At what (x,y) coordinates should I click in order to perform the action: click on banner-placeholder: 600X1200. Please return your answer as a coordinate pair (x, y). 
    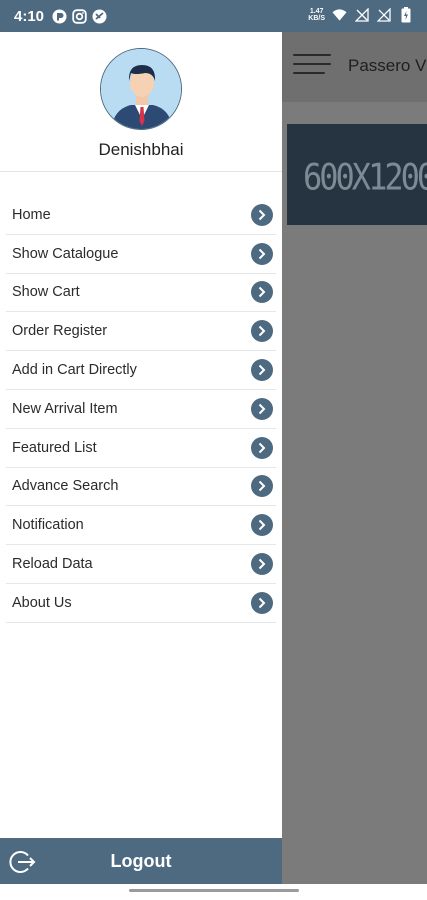
    Looking at the image, I should click on (357, 174).